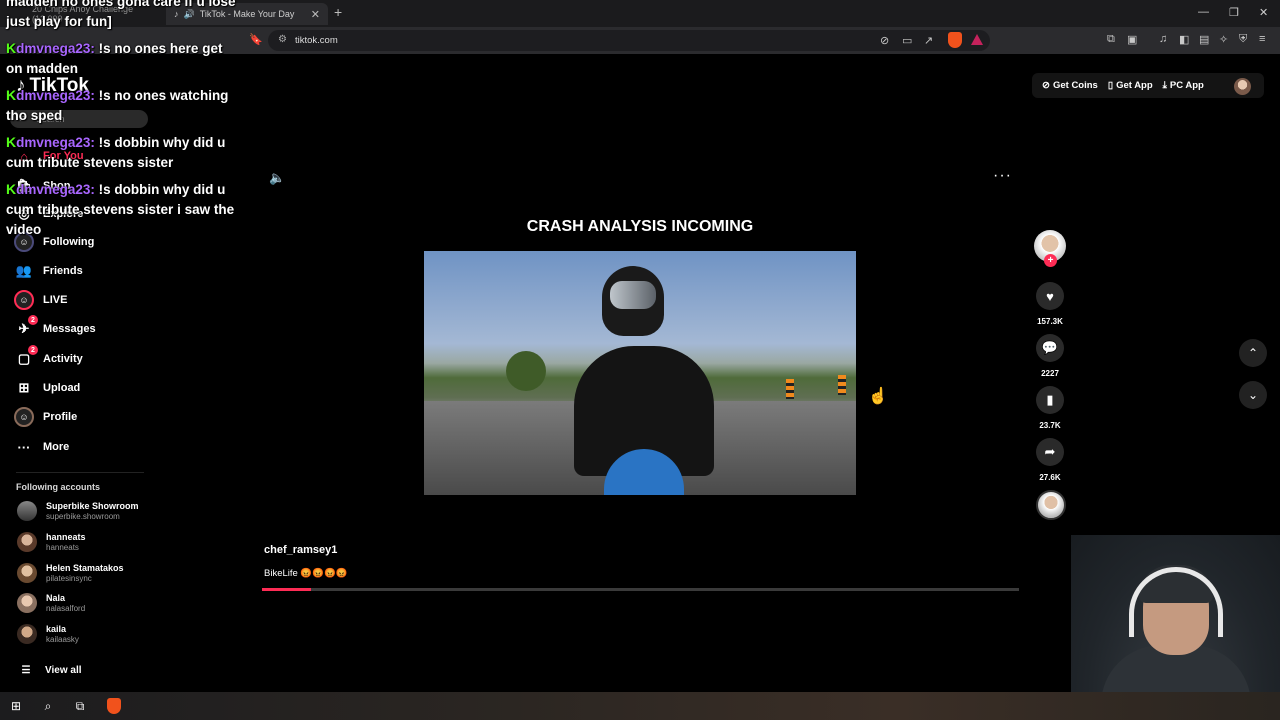 Image resolution: width=1280 pixels, height=720 pixels. Describe the element at coordinates (1263, 12) in the screenshot. I see `window-close-icon: ✕` at that location.